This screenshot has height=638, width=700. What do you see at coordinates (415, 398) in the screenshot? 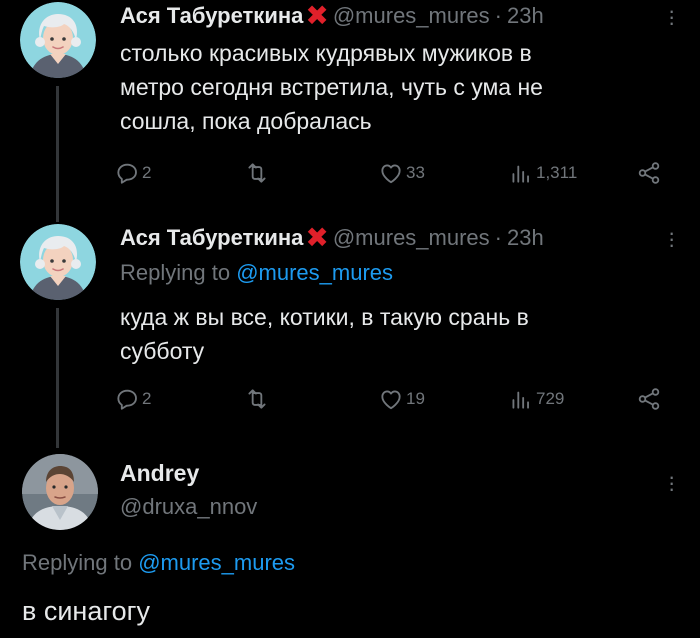
I see `like-count: 19` at bounding box center [415, 398].